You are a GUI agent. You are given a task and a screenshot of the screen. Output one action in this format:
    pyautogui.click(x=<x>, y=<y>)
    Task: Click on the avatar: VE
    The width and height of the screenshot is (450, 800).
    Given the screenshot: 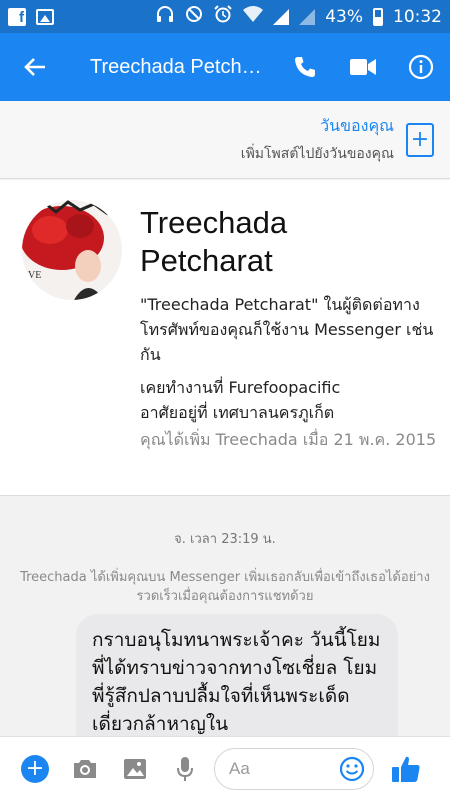 What is the action you would take?
    pyautogui.click(x=72, y=250)
    